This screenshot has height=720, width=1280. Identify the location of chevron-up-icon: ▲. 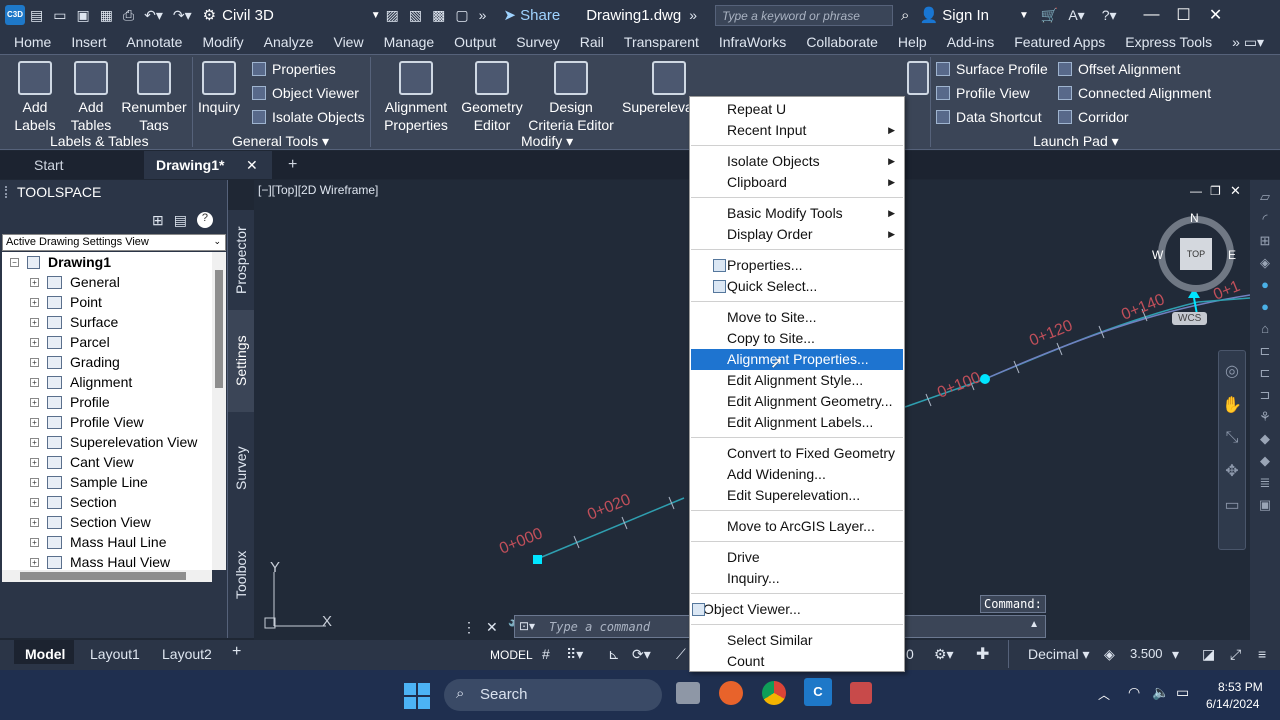
(1034, 624).